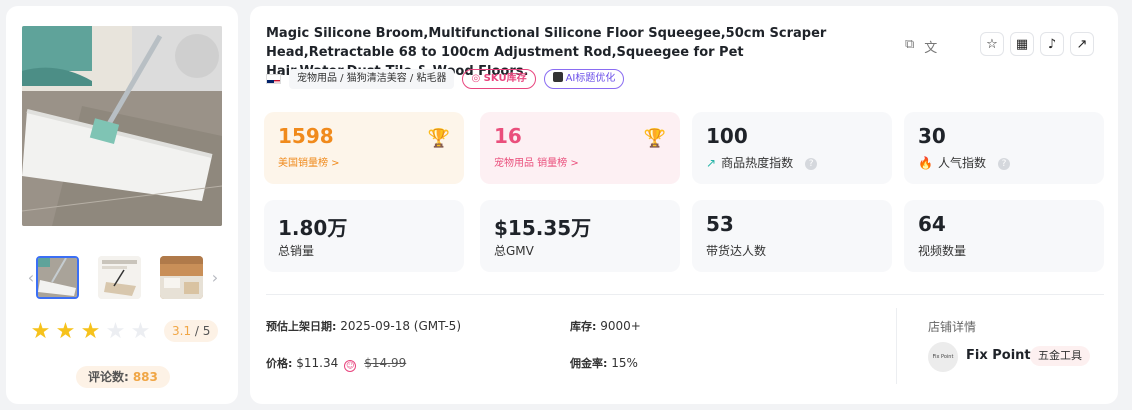 The height and width of the screenshot is (410, 1132). What do you see at coordinates (580, 148) in the screenshot?
I see `category-sales-rank-card: 16 宠物用品 销量榜 > 🏆` at bounding box center [580, 148].